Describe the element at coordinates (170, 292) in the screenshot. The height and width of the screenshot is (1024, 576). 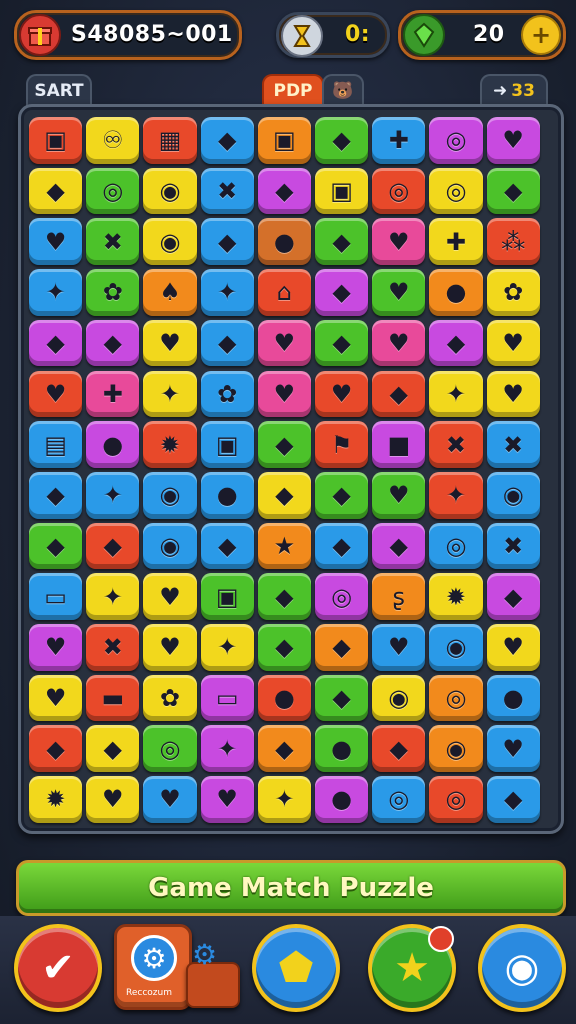
I see `tile: ♠` at that location.